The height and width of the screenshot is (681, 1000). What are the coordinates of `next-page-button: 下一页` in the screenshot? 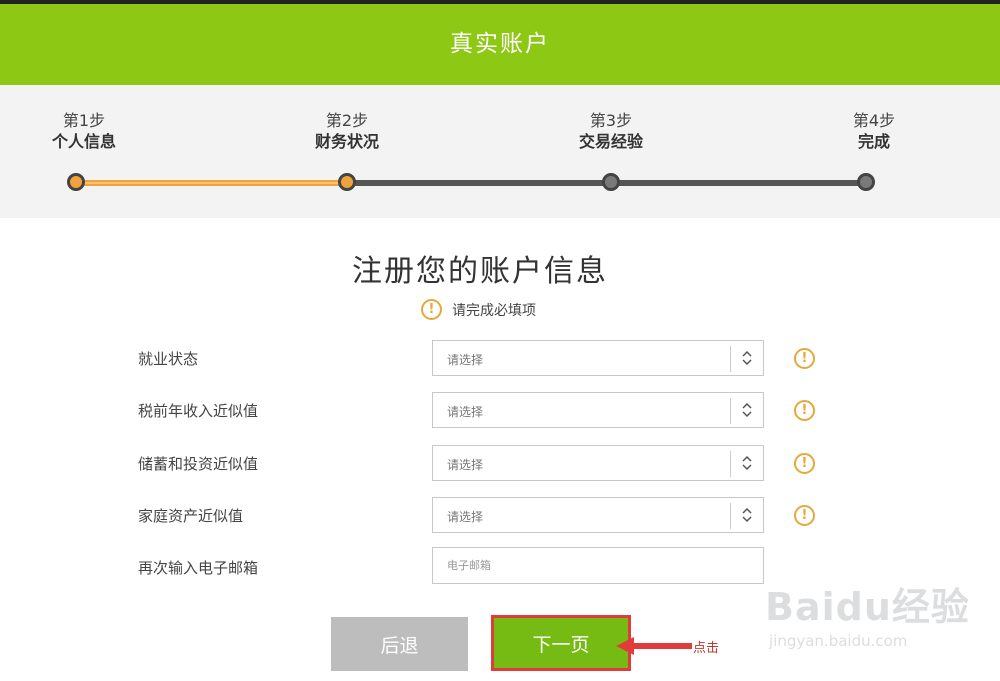 It's located at (561, 643).